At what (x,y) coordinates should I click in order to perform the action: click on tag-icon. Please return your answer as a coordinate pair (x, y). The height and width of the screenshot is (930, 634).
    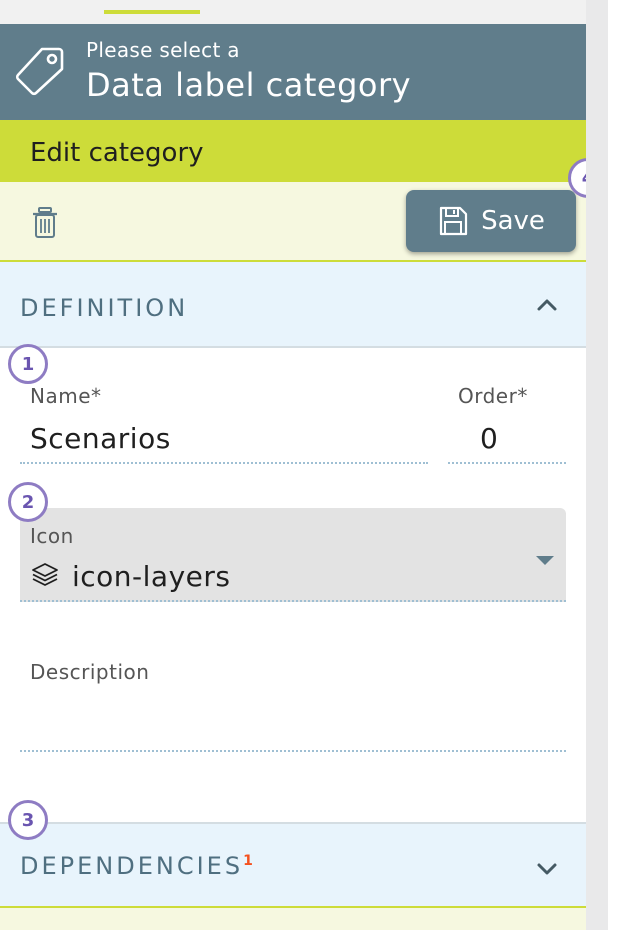
    Looking at the image, I should click on (39, 71).